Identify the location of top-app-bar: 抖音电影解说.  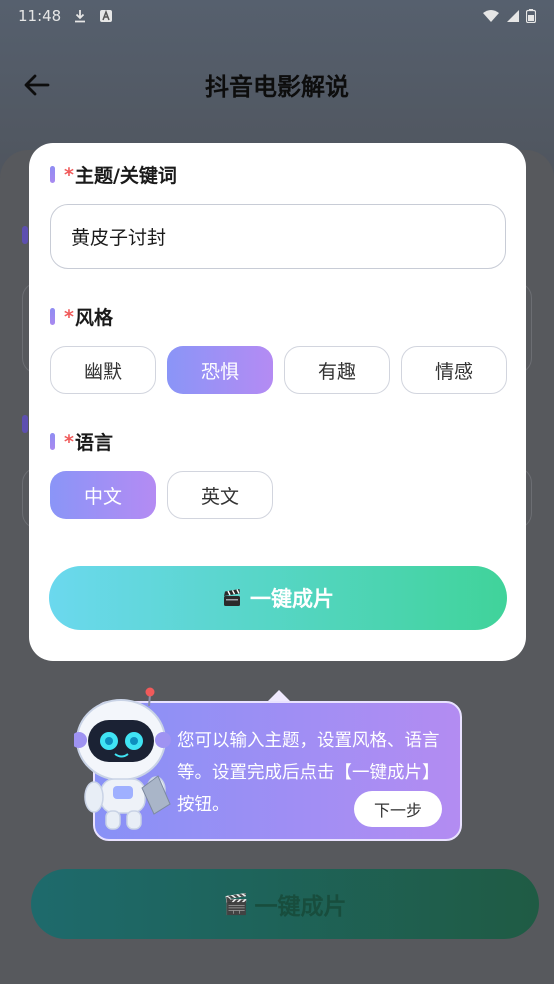
(277, 84).